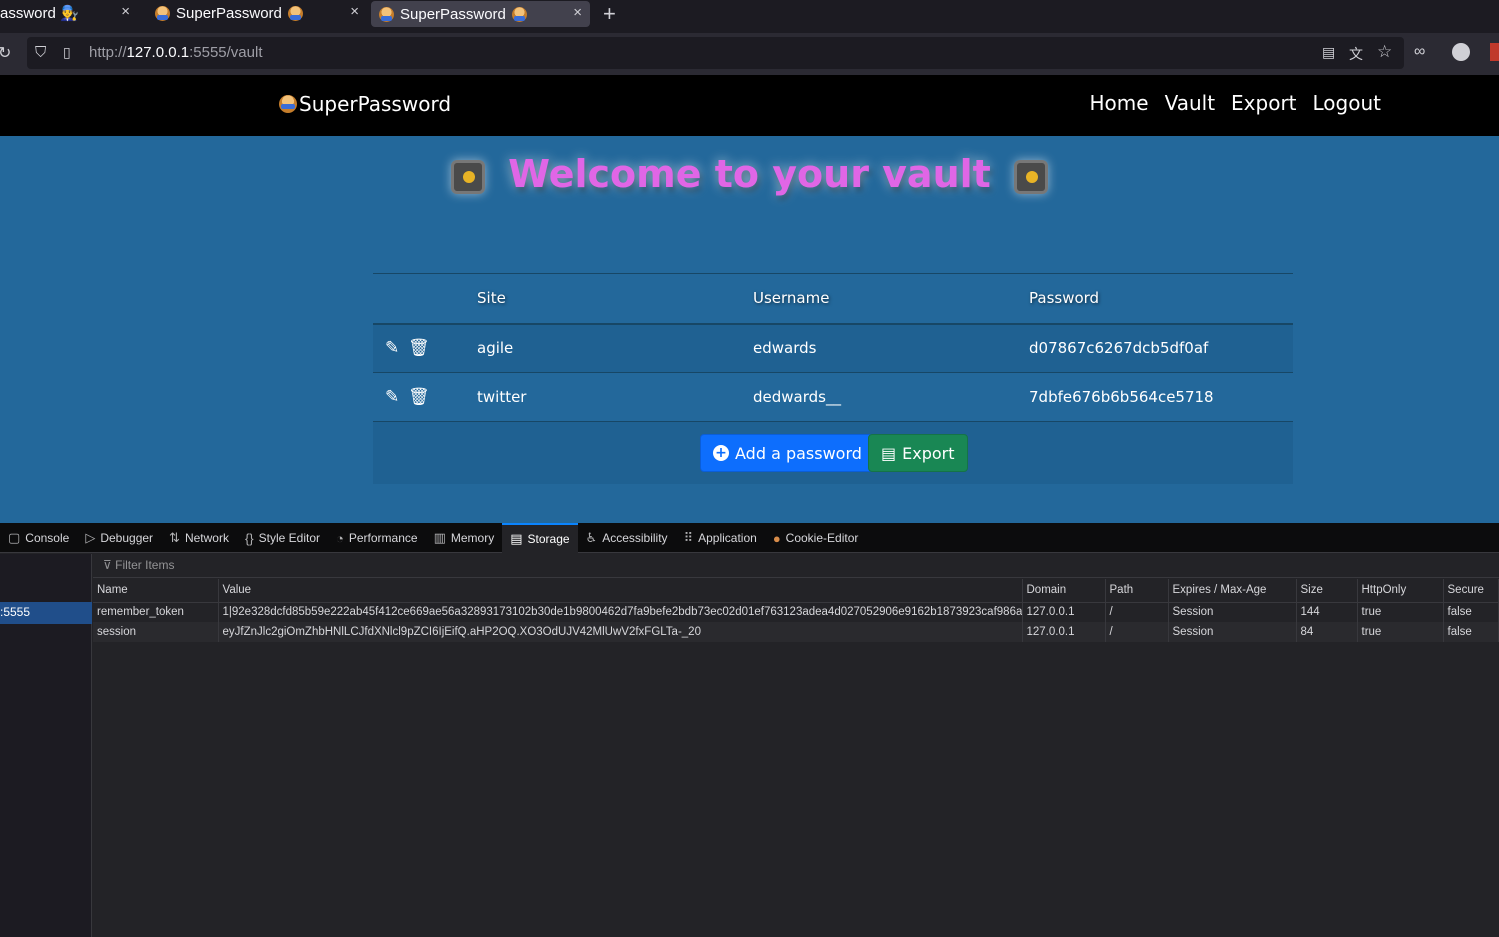 This screenshot has height=937, width=1499. What do you see at coordinates (46, 613) in the screenshot?
I see `sidebar-item-host: :5555` at bounding box center [46, 613].